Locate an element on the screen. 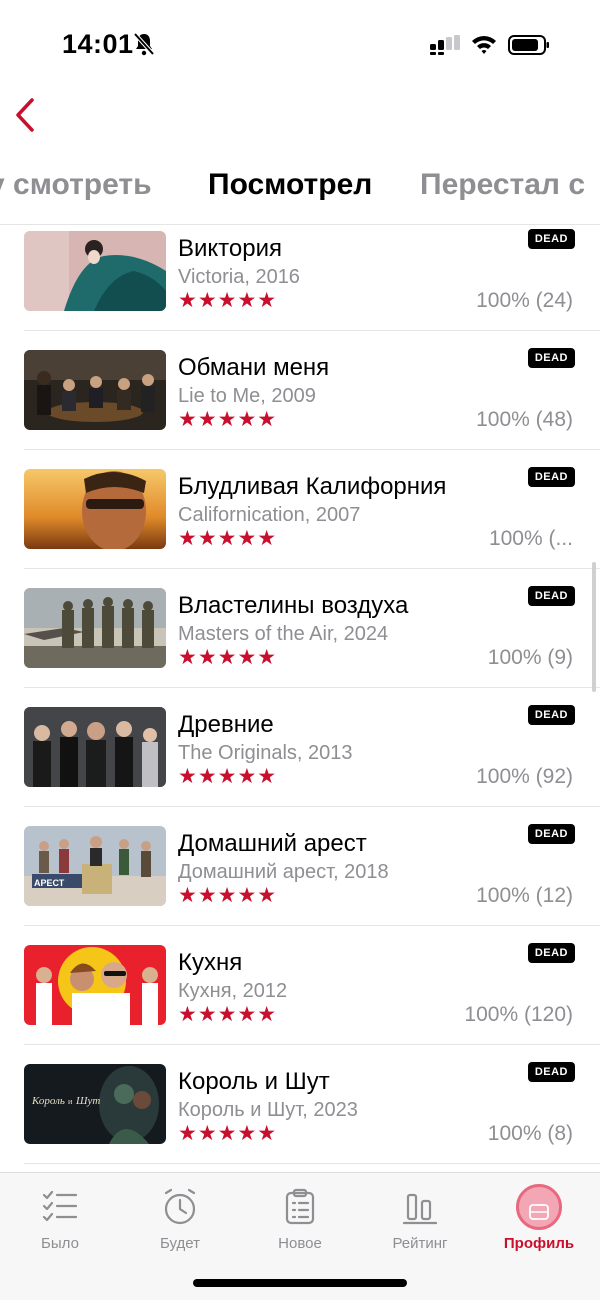  show-title: Древние is located at coordinates (226, 724).